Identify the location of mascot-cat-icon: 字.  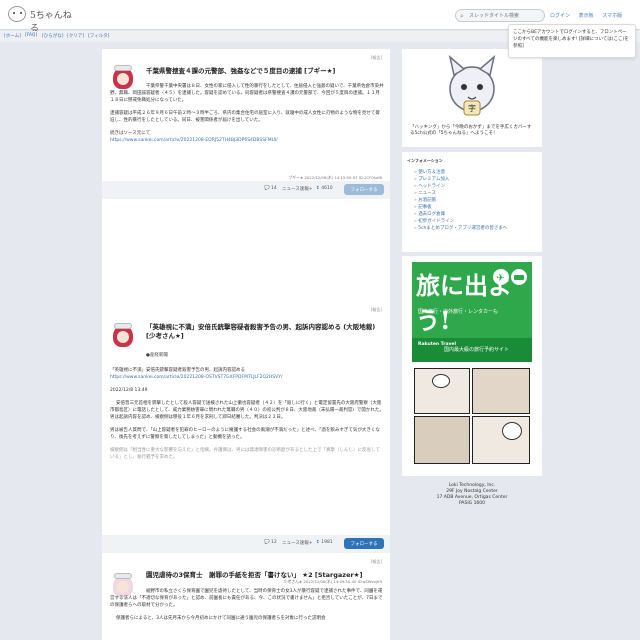
(472, 85).